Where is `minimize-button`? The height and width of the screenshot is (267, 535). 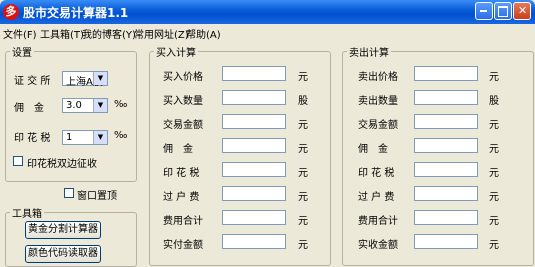 minimize-button is located at coordinates (484, 11).